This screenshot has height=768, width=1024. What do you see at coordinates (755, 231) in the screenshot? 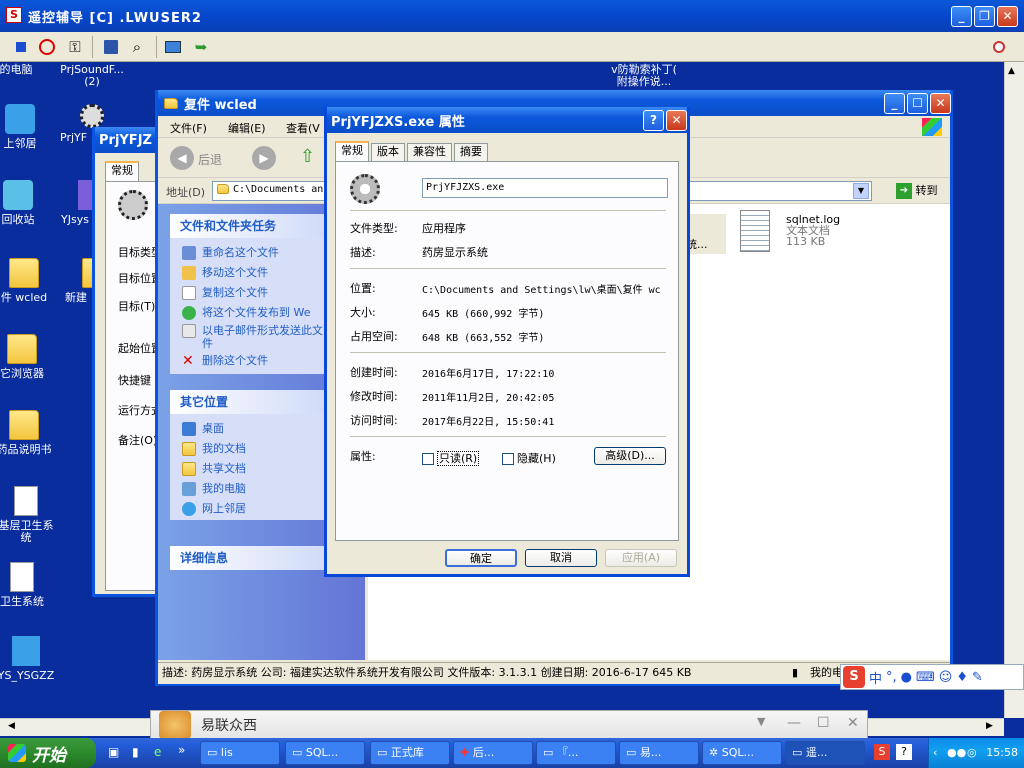
I see `text-file-icon` at bounding box center [755, 231].